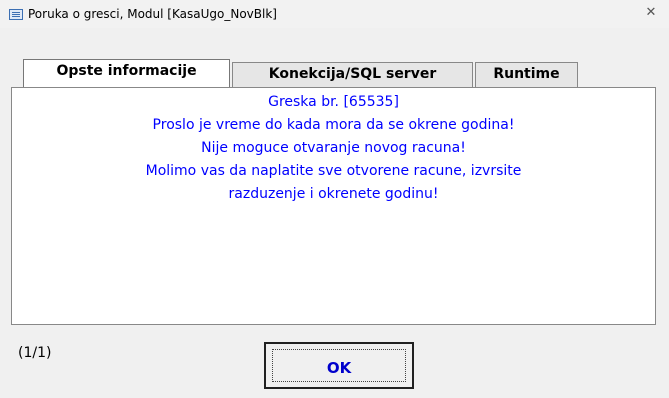 Image resolution: width=669 pixels, height=398 pixels. Describe the element at coordinates (35, 353) in the screenshot. I see `page-counter: (1/1)` at that location.